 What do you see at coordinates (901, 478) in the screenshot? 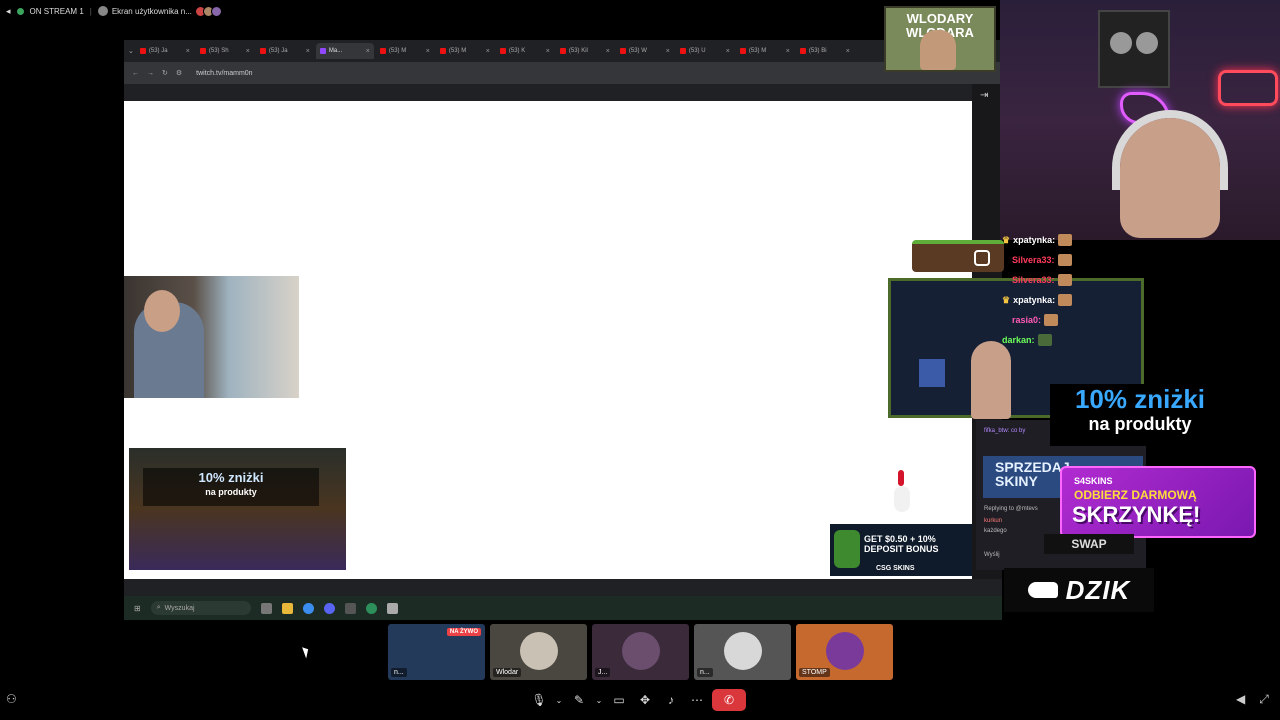
I see `chicken-comb` at bounding box center [901, 478].